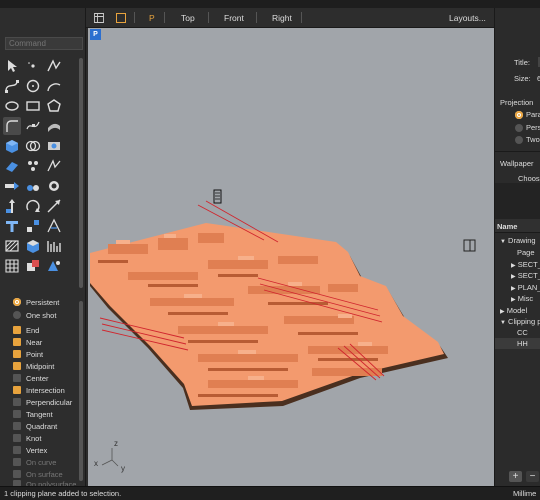 Image resolution: width=540 pixels, height=500 pixels. What do you see at coordinates (517, 201) in the screenshot?
I see `panel-spacer` at bounding box center [517, 201].